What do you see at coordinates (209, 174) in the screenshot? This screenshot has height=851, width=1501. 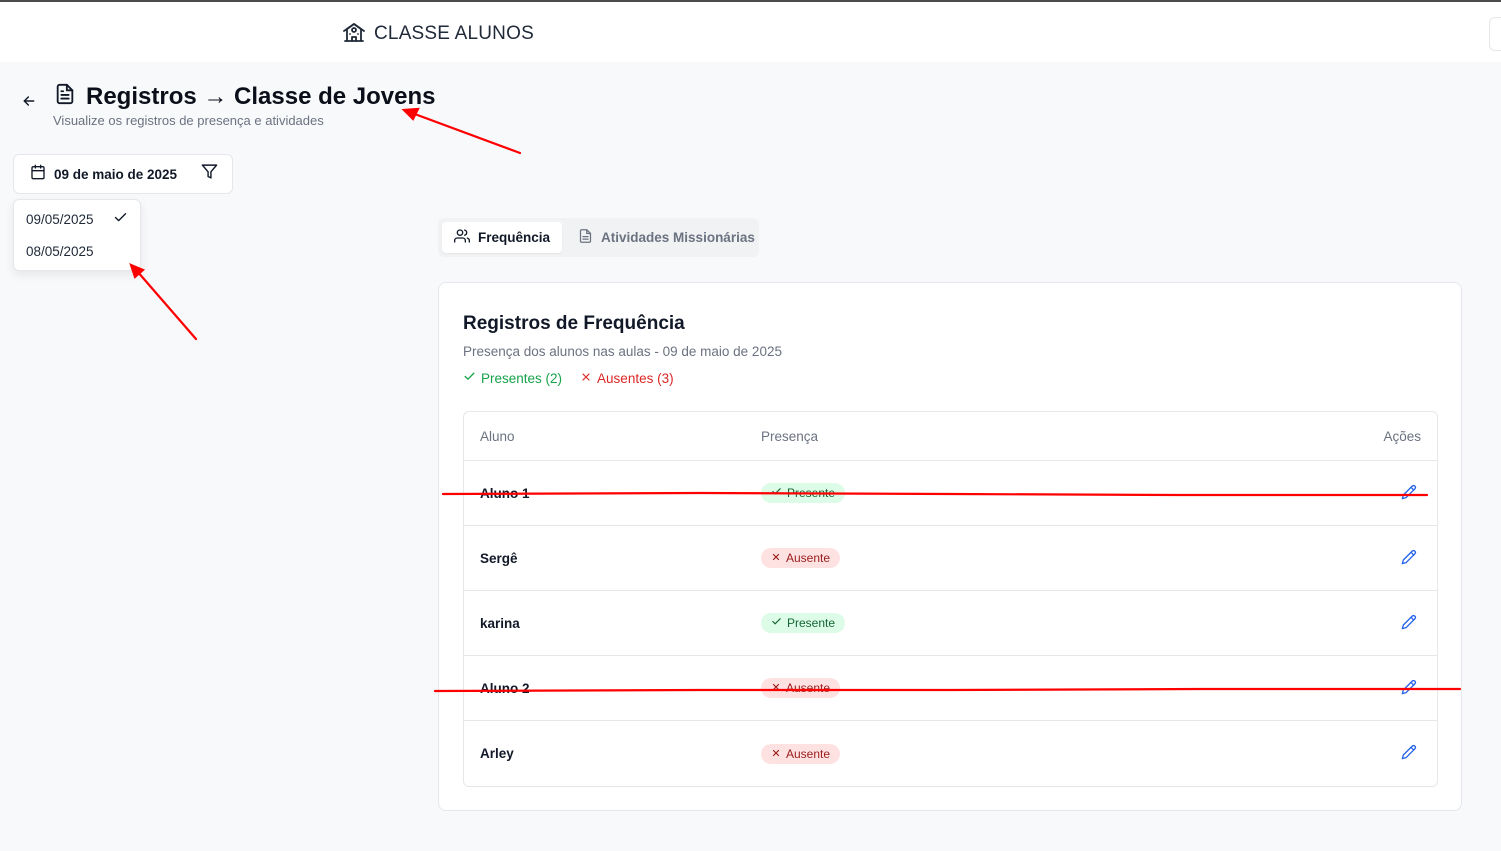 I see `filter-icon` at bounding box center [209, 174].